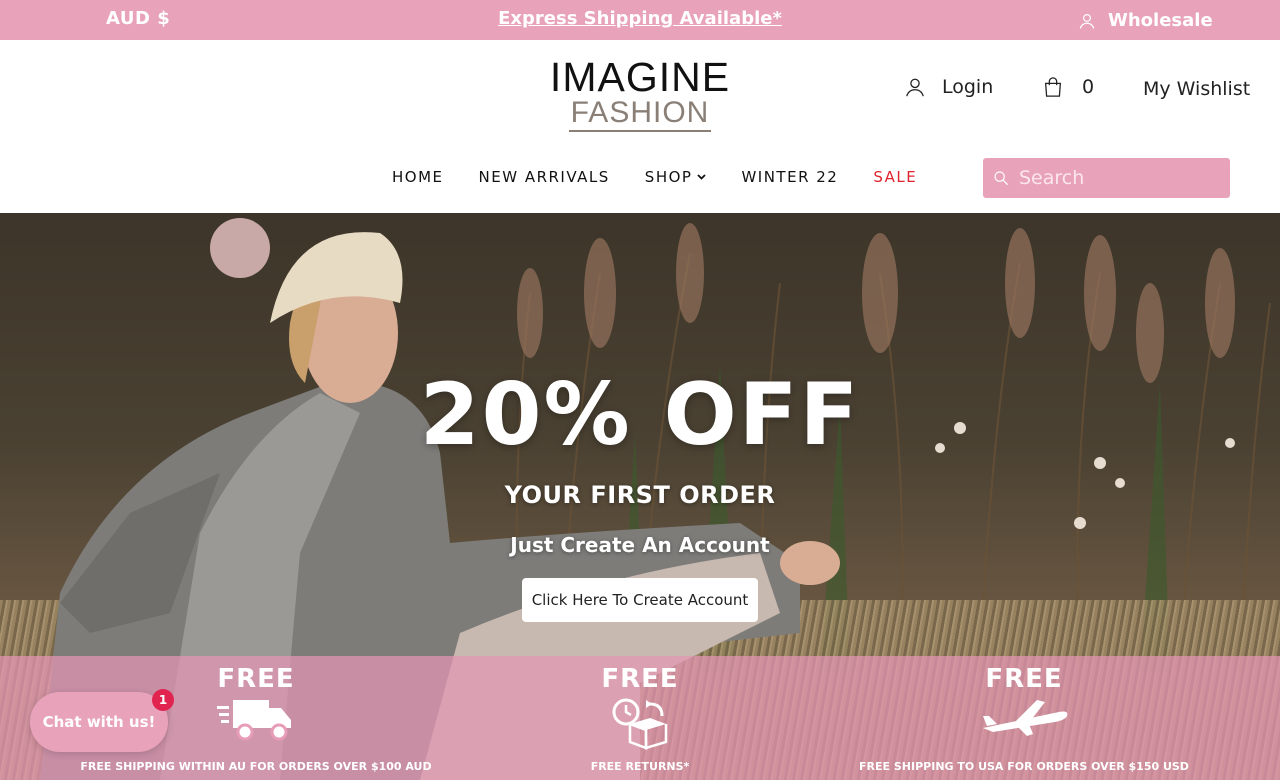 The image size is (1280, 780). I want to click on nav-sale: SALE, so click(895, 177).